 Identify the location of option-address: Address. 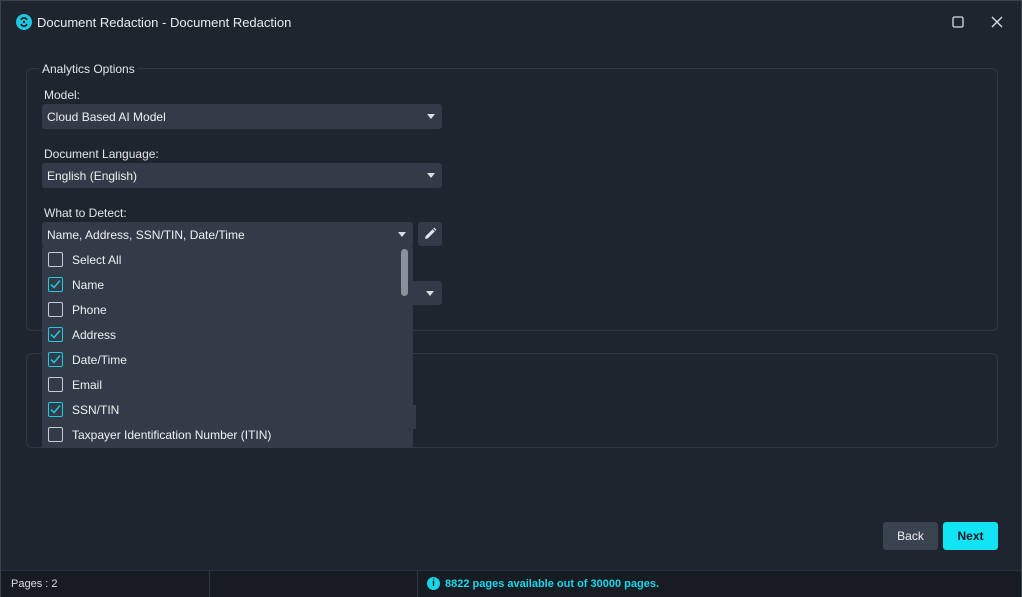
(222, 334).